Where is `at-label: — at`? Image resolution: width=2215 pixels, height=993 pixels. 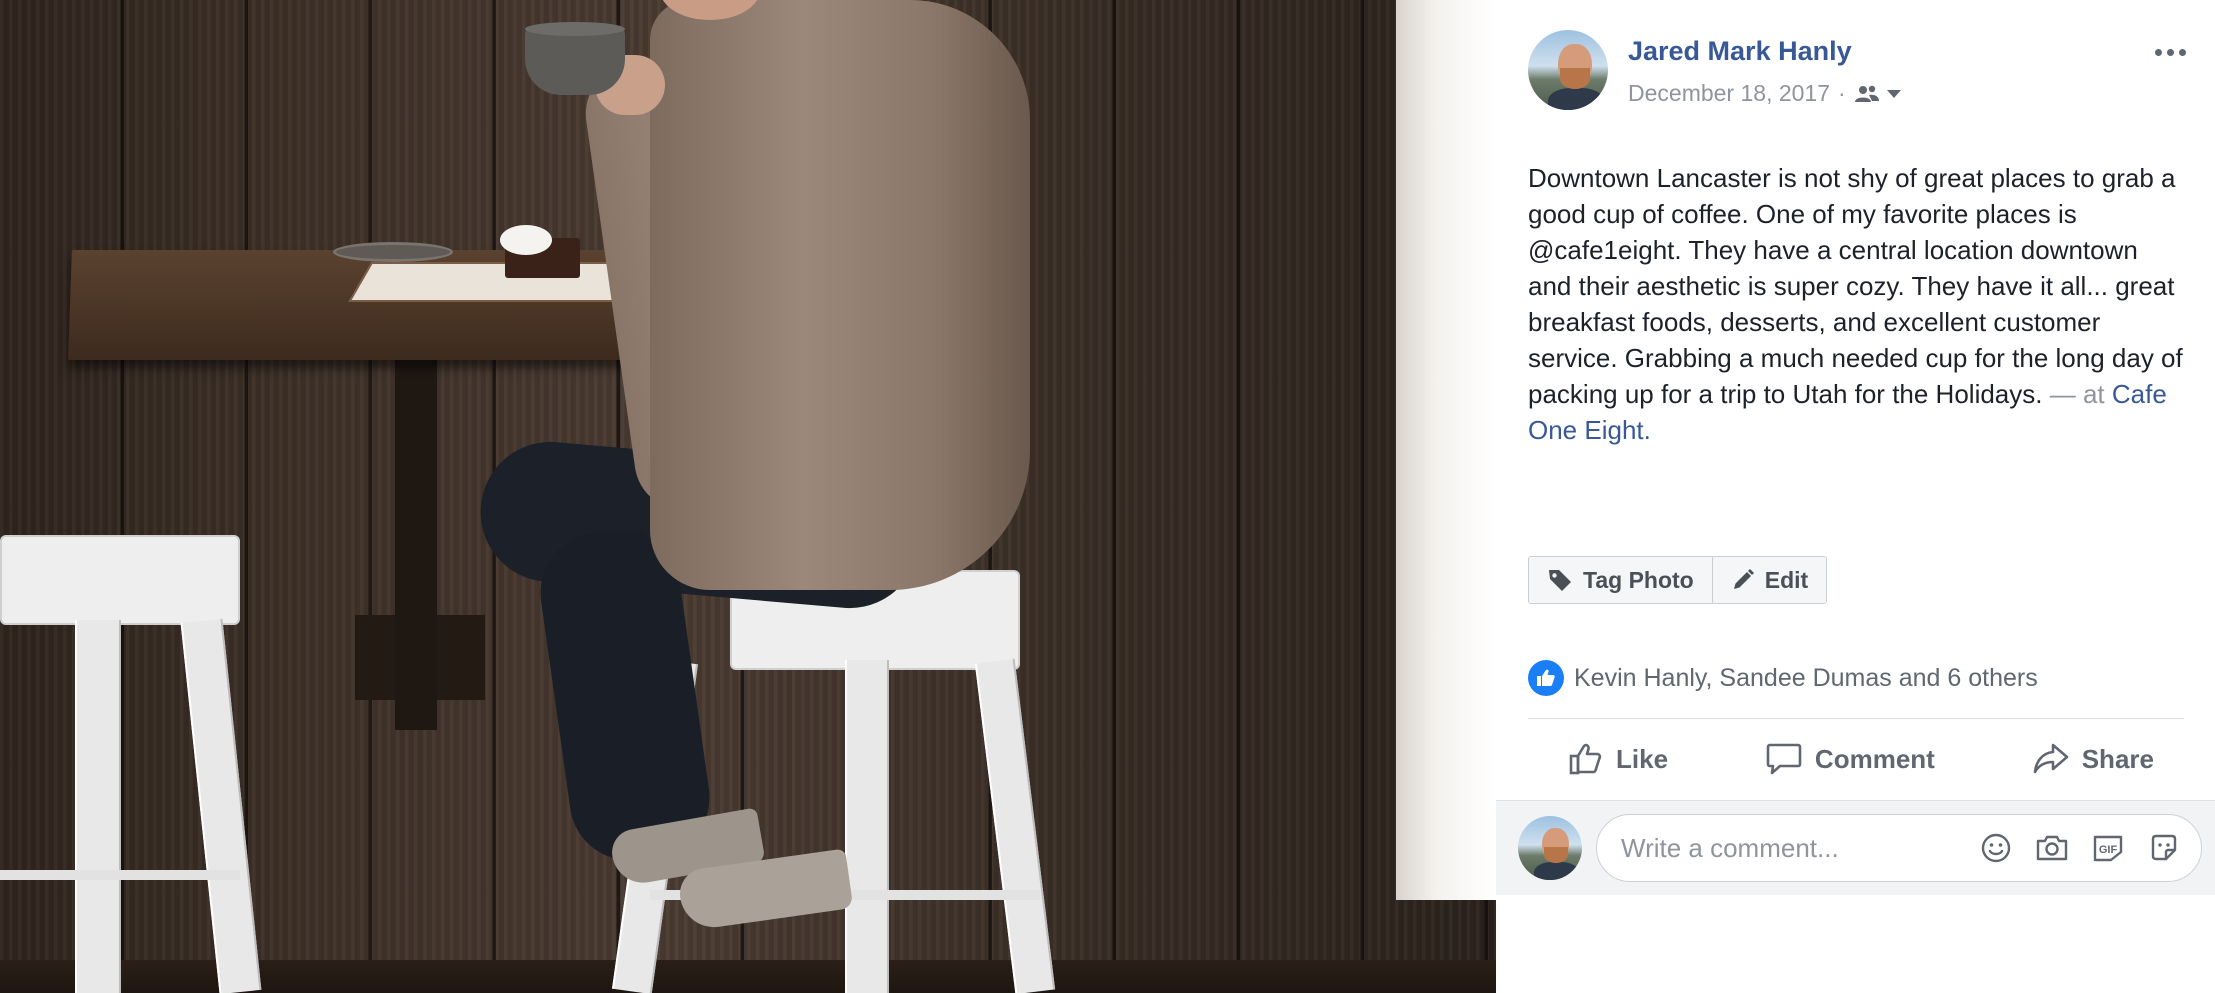 at-label: — at is located at coordinates (2077, 394).